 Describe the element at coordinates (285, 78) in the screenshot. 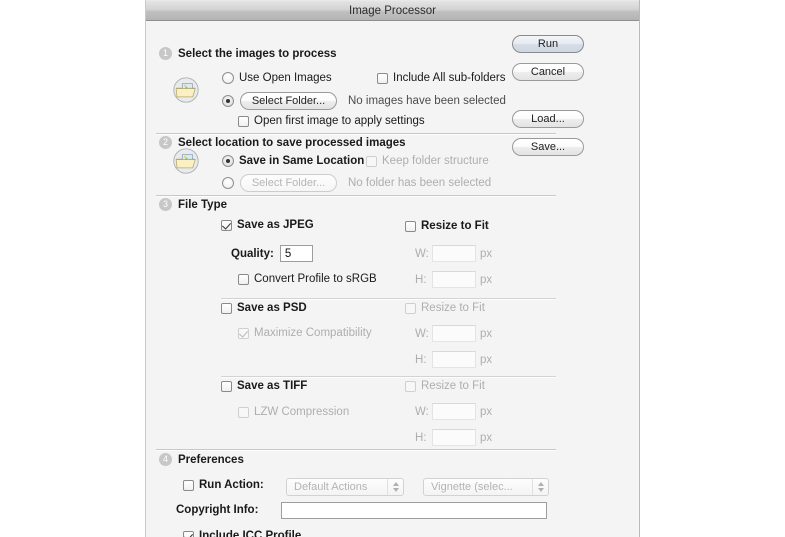

I see `use-open-images-label: Use Open Images` at that location.